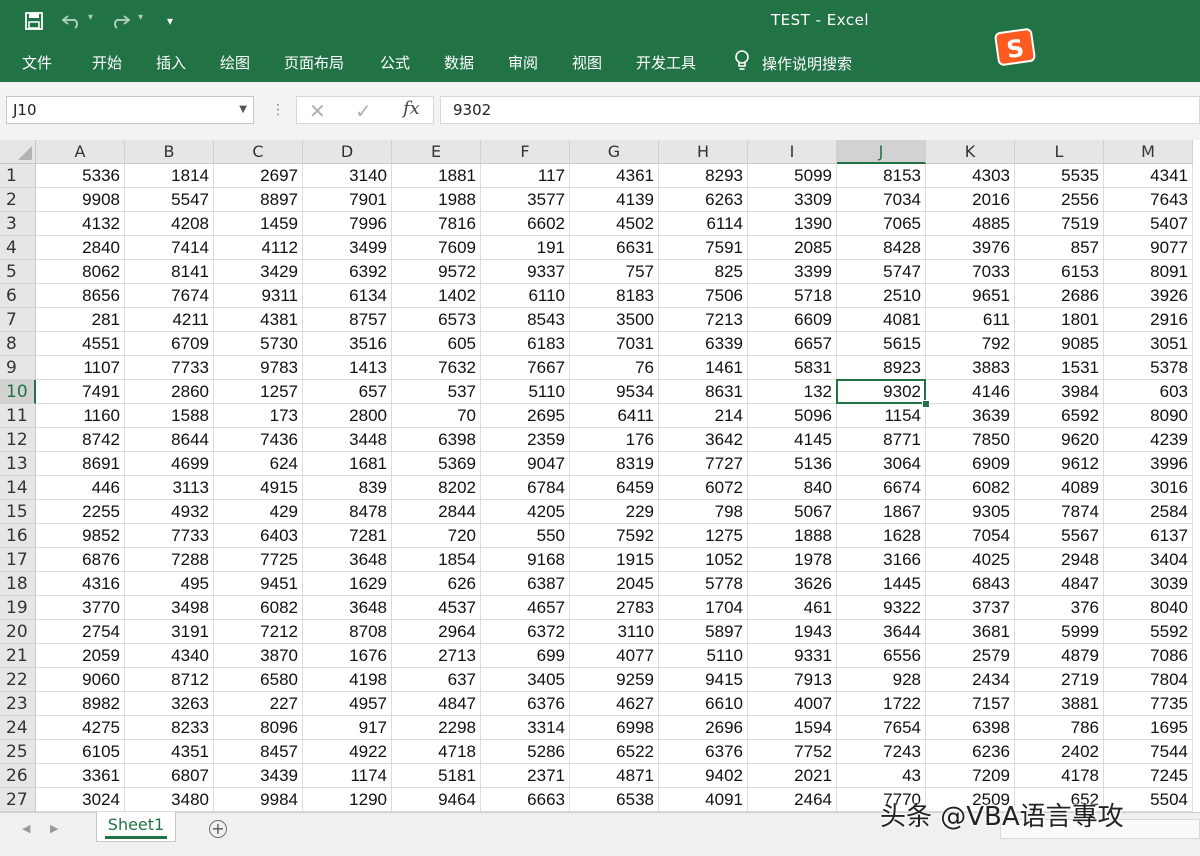  Describe the element at coordinates (792, 632) in the screenshot. I see `cell-i20: 1943` at that location.